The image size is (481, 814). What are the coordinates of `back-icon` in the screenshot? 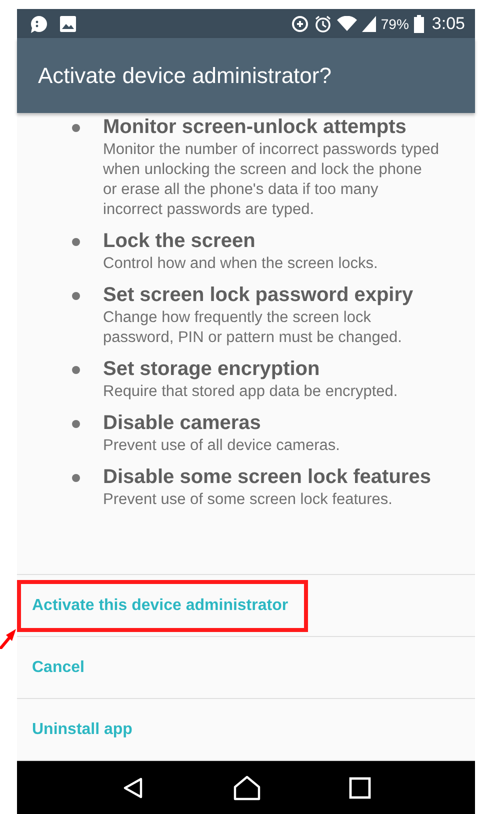 It's located at (133, 788).